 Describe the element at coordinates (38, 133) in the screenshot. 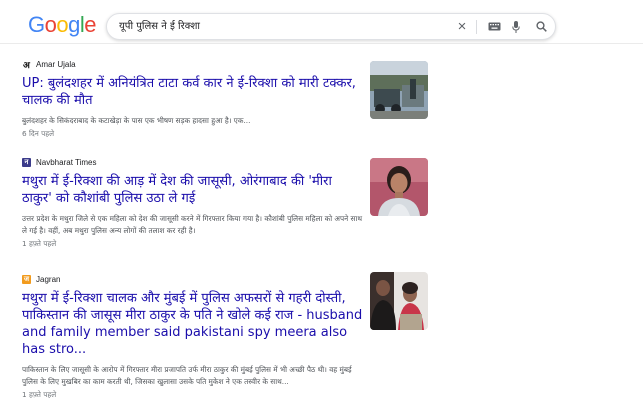

I see `result-age: 6 दिन पहले` at that location.